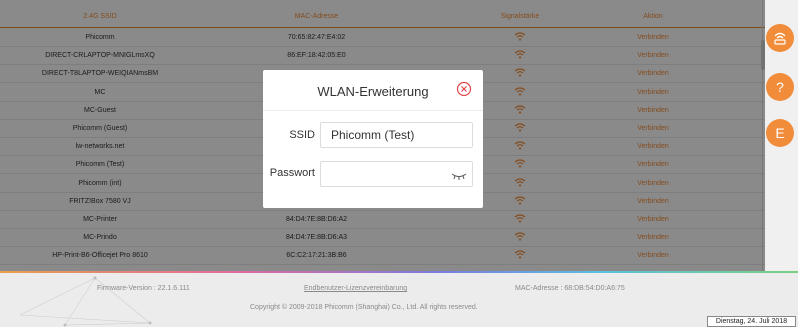 This screenshot has height=327, width=798. I want to click on help-button: ?, so click(780, 87).